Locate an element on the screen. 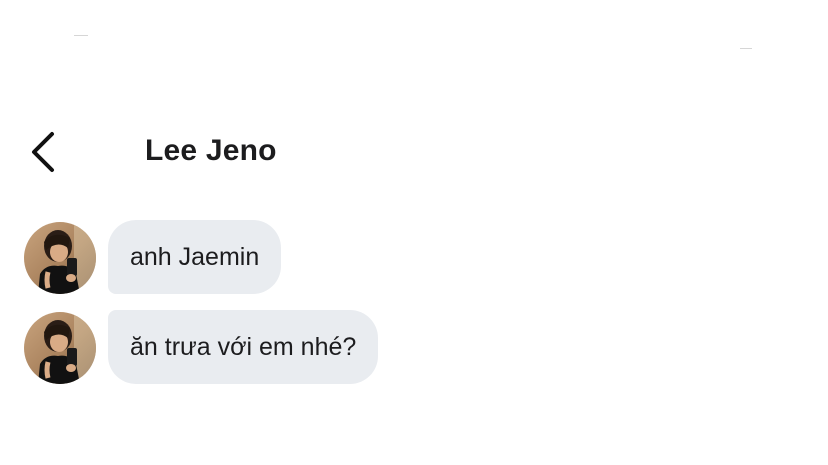  back-button is located at coordinates (44, 152).